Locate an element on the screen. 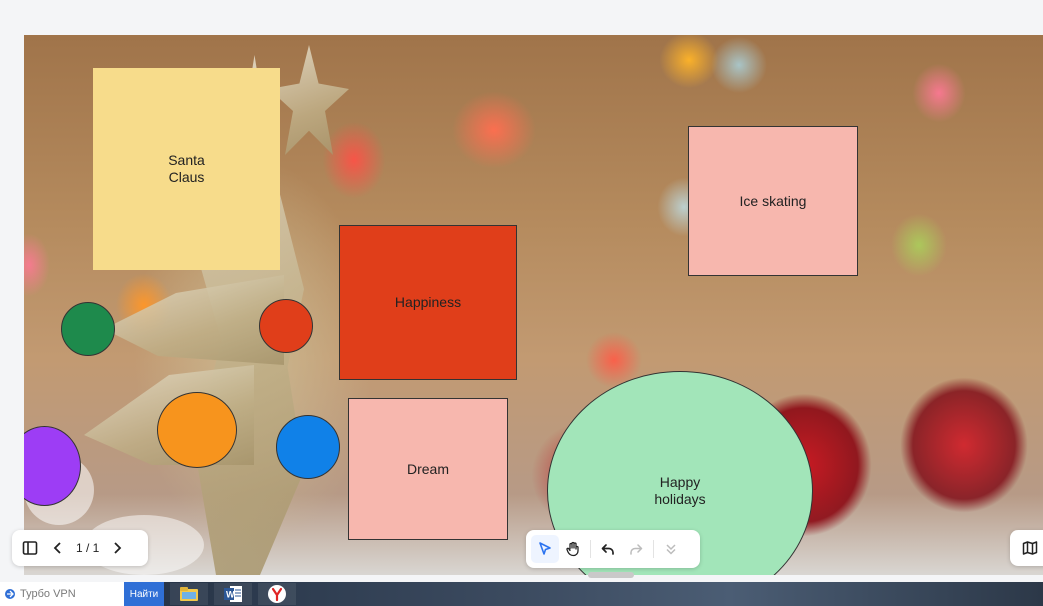 The width and height of the screenshot is (1043, 606). hand-icon is located at coordinates (572, 549).